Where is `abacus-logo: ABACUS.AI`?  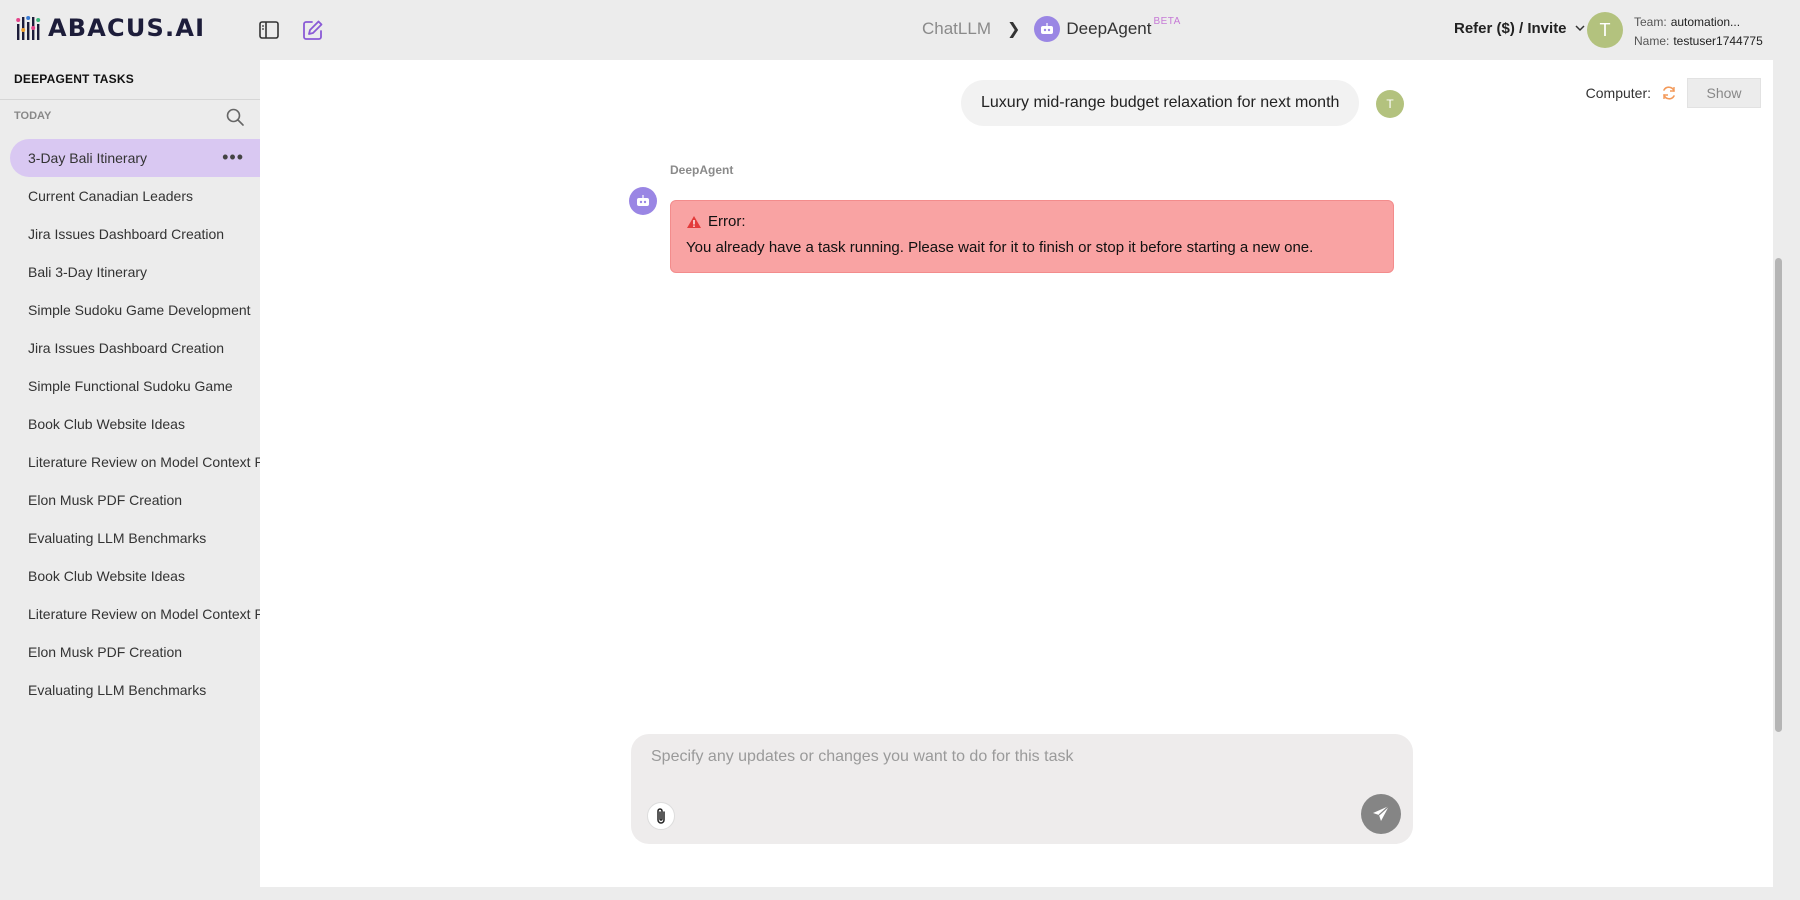
abacus-logo: ABACUS.AI is located at coordinates (110, 28).